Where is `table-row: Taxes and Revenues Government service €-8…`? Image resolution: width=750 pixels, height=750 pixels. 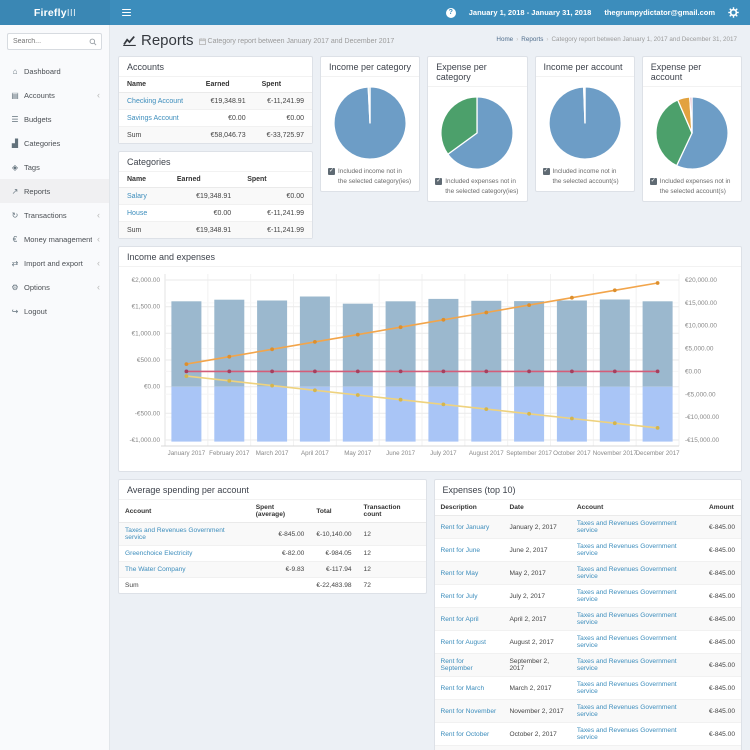
table-row: Taxes and Revenues Government service €-8… is located at coordinates (272, 534).